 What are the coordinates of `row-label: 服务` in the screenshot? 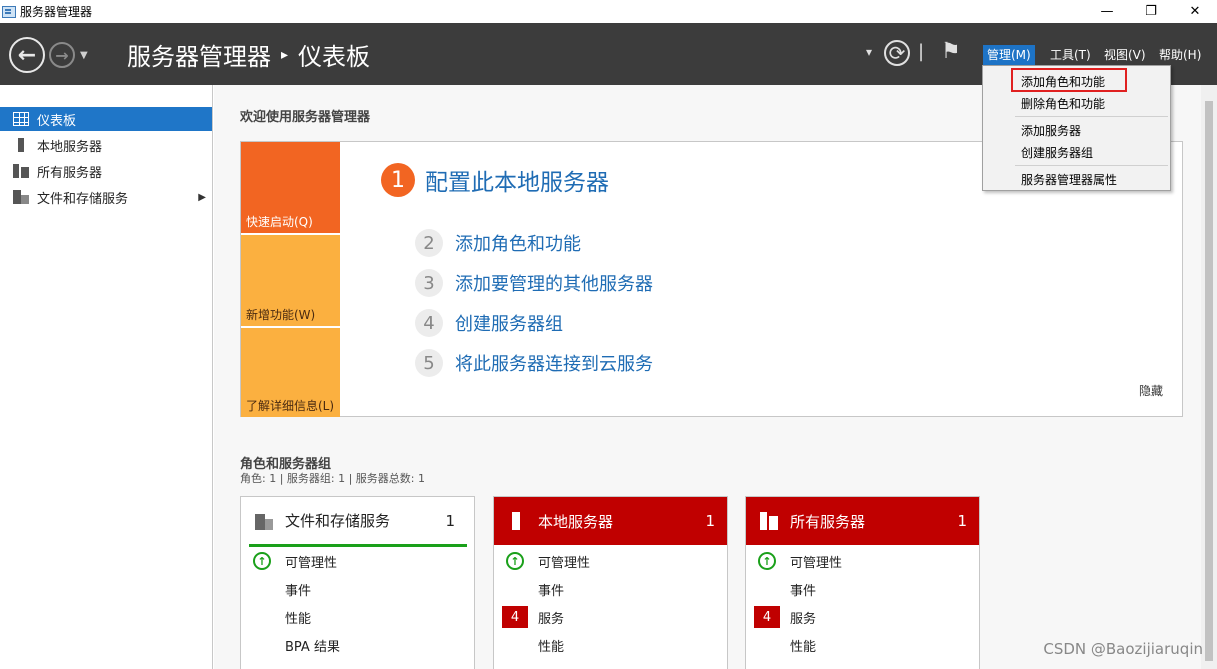 It's located at (551, 619).